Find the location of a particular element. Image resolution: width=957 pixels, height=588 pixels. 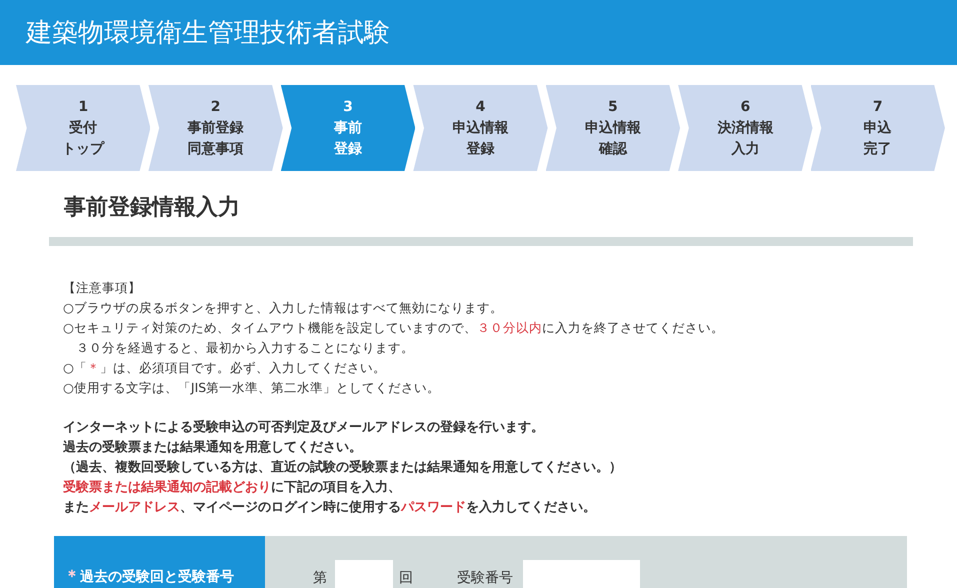

instruction-line: （過去、複数回受験している方は、直近の試験の受験票または結果通知を用意してください。） is located at coordinates (343, 467).